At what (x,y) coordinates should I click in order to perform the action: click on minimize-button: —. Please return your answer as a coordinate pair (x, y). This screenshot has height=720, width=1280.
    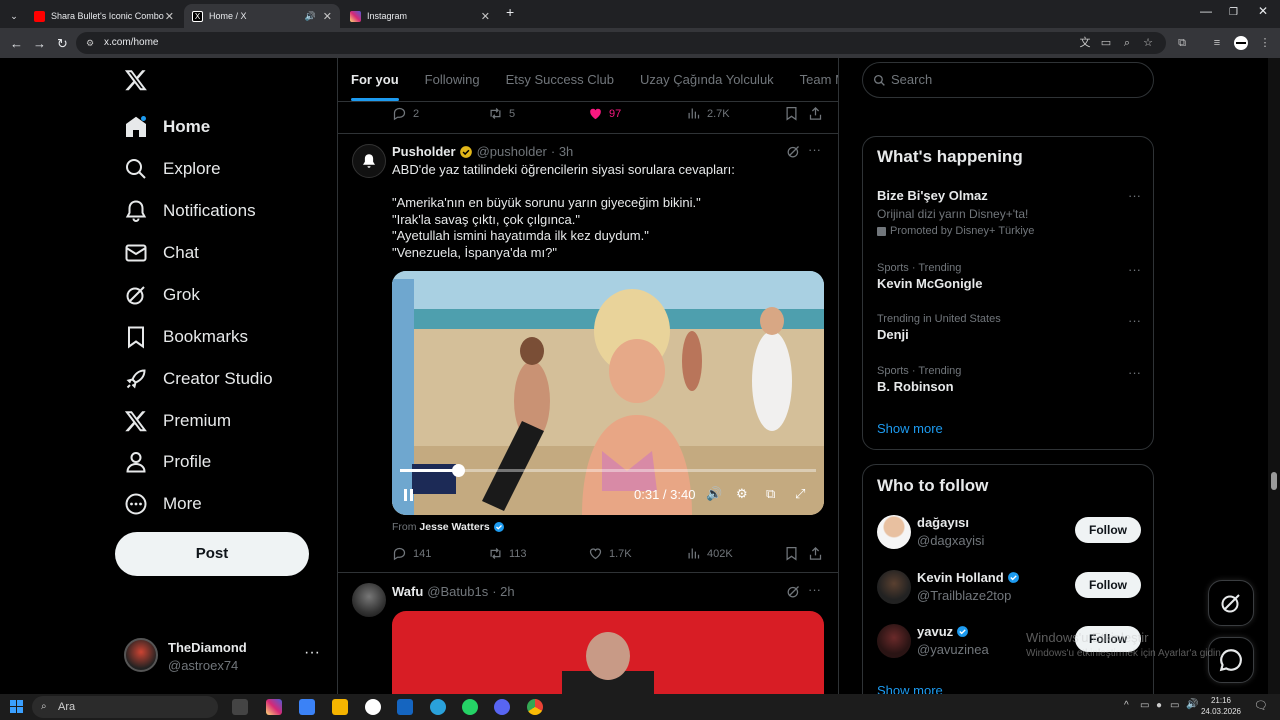
    Looking at the image, I should click on (1206, 11).